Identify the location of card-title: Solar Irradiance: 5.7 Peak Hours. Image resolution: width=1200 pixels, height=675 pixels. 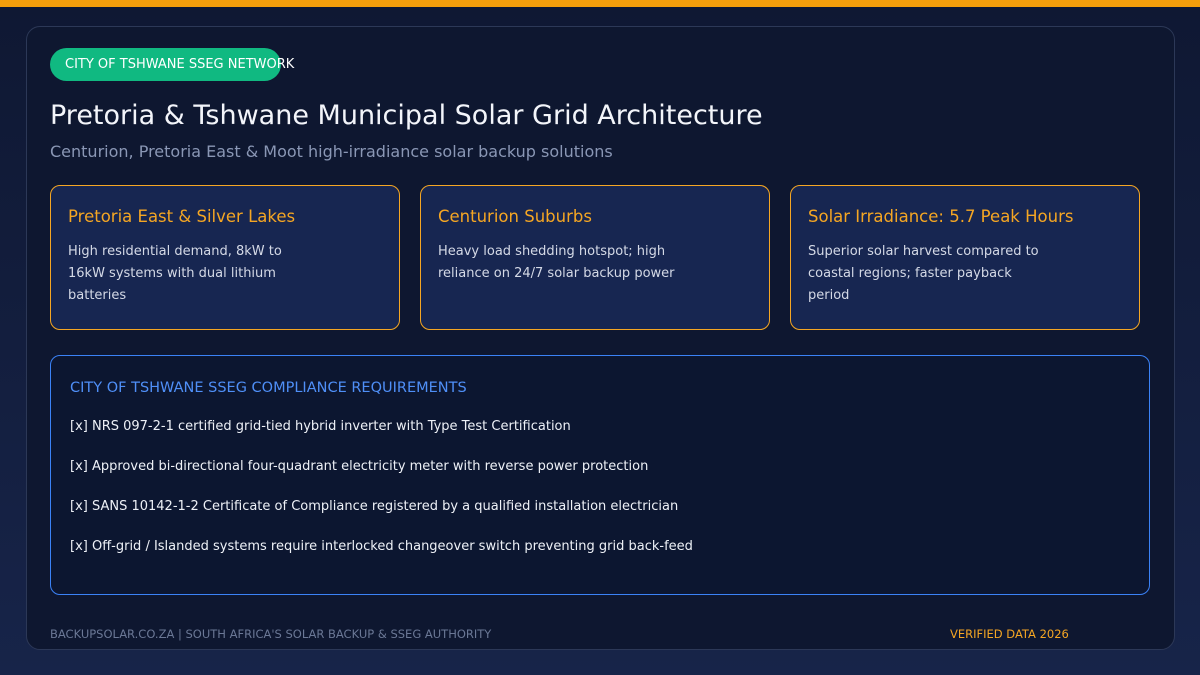
(941, 216).